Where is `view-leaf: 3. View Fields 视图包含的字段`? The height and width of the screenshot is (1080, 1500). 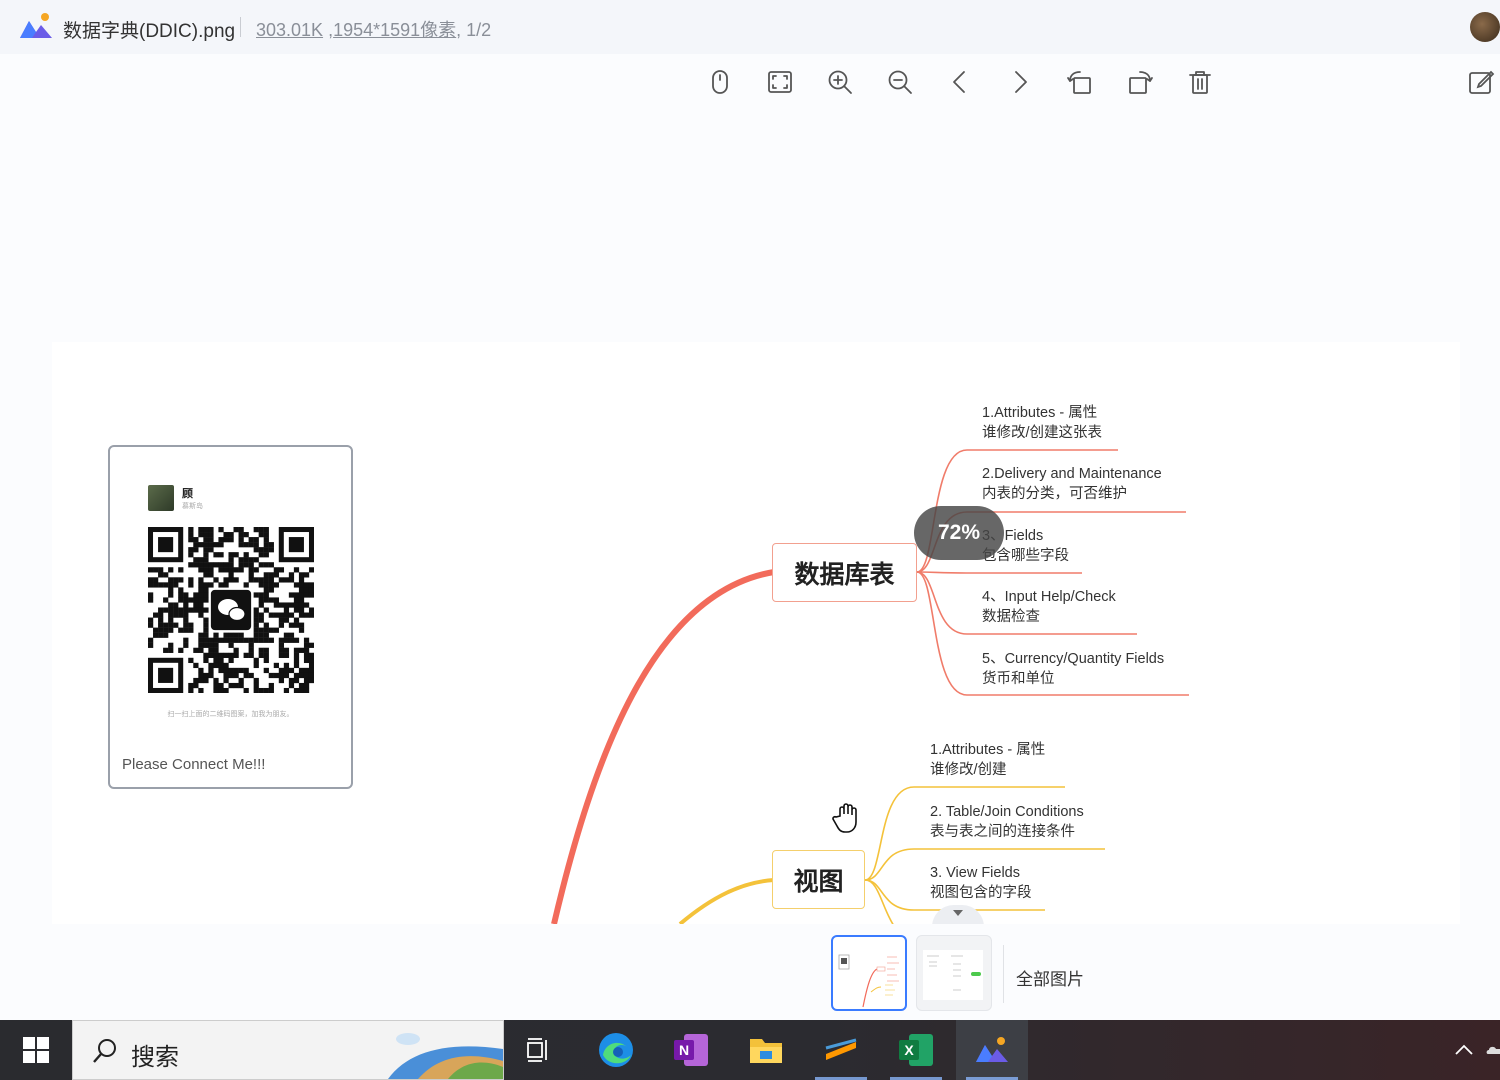 view-leaf: 3. View Fields 视图包含的字段 is located at coordinates (981, 883).